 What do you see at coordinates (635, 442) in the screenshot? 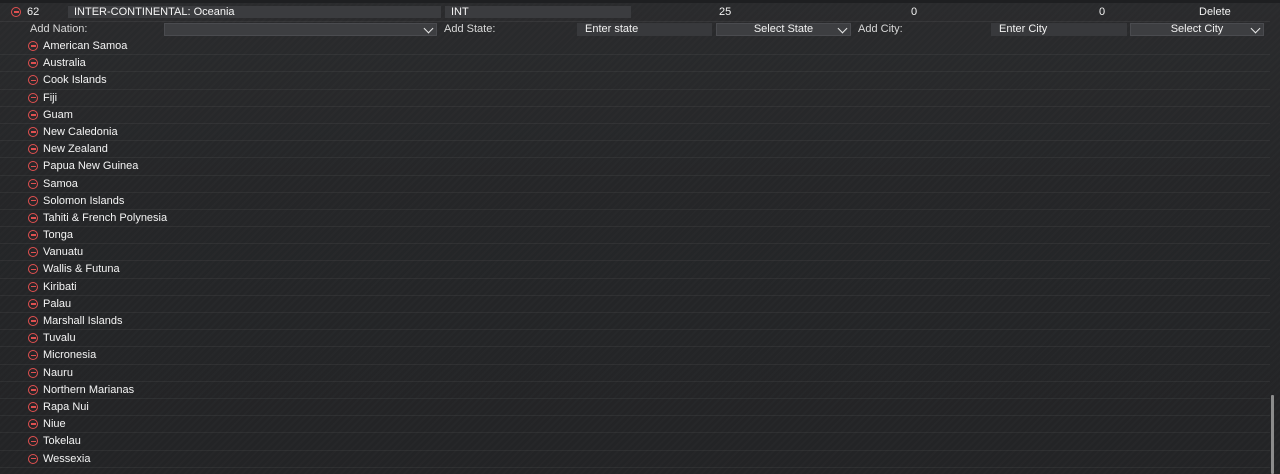
I see `nation-list-item: Tokelau` at bounding box center [635, 442].